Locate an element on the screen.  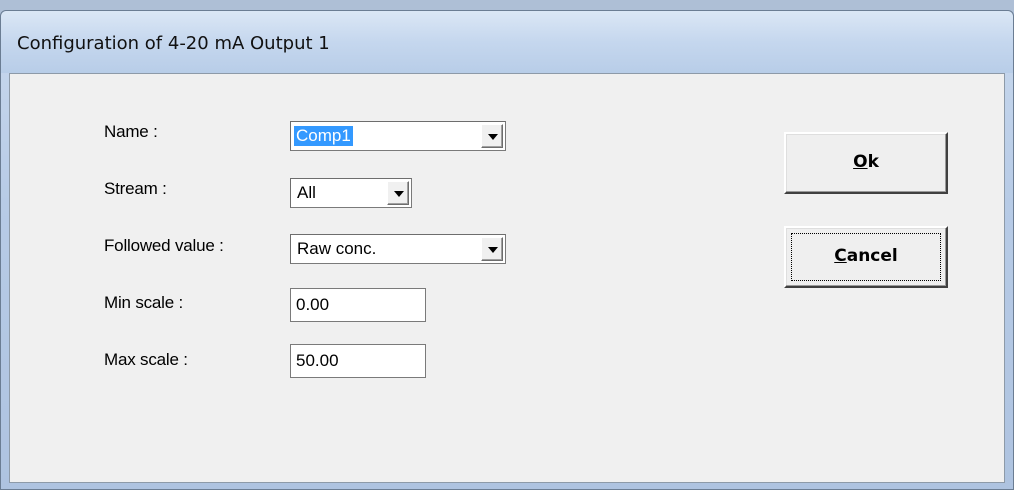
cancel-button: Cancel is located at coordinates (866, 257).